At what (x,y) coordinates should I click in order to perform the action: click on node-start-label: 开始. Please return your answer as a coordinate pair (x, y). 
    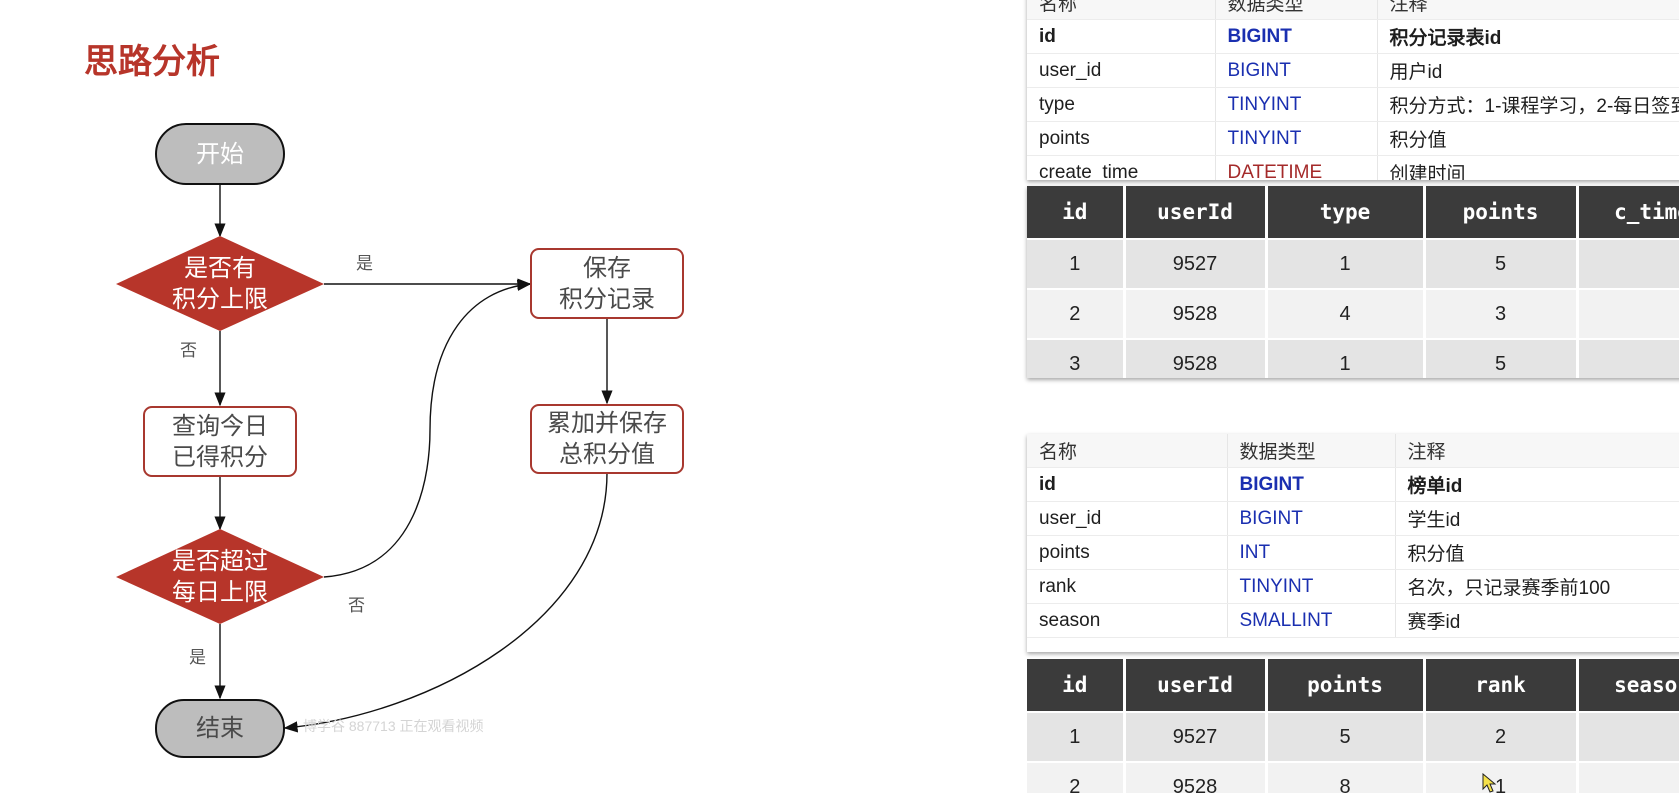
    Looking at the image, I should click on (220, 154).